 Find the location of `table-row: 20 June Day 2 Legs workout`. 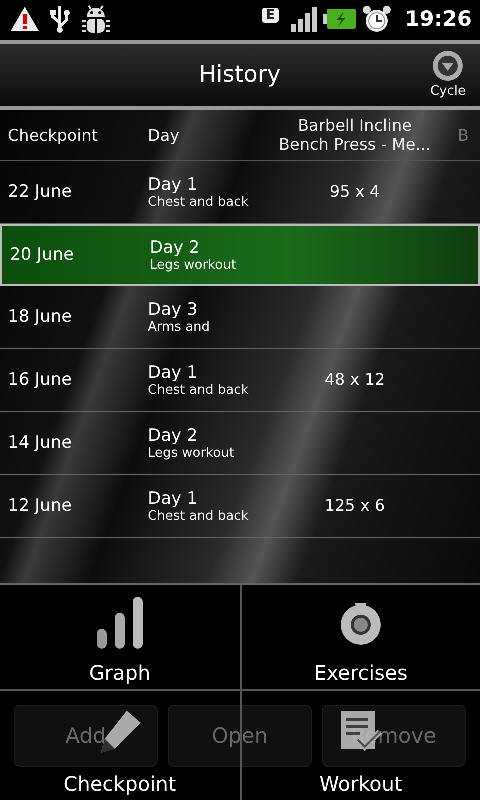

table-row: 20 June Day 2 Legs workout is located at coordinates (240, 255).